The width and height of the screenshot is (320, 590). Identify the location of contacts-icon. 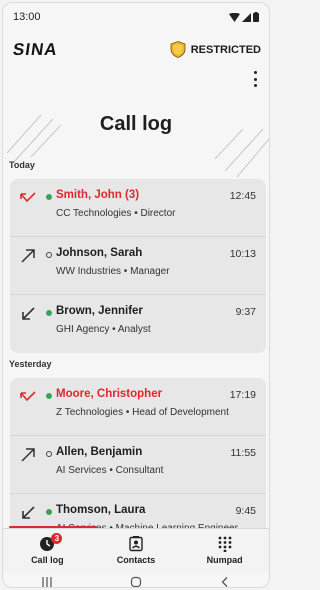
(136, 544).